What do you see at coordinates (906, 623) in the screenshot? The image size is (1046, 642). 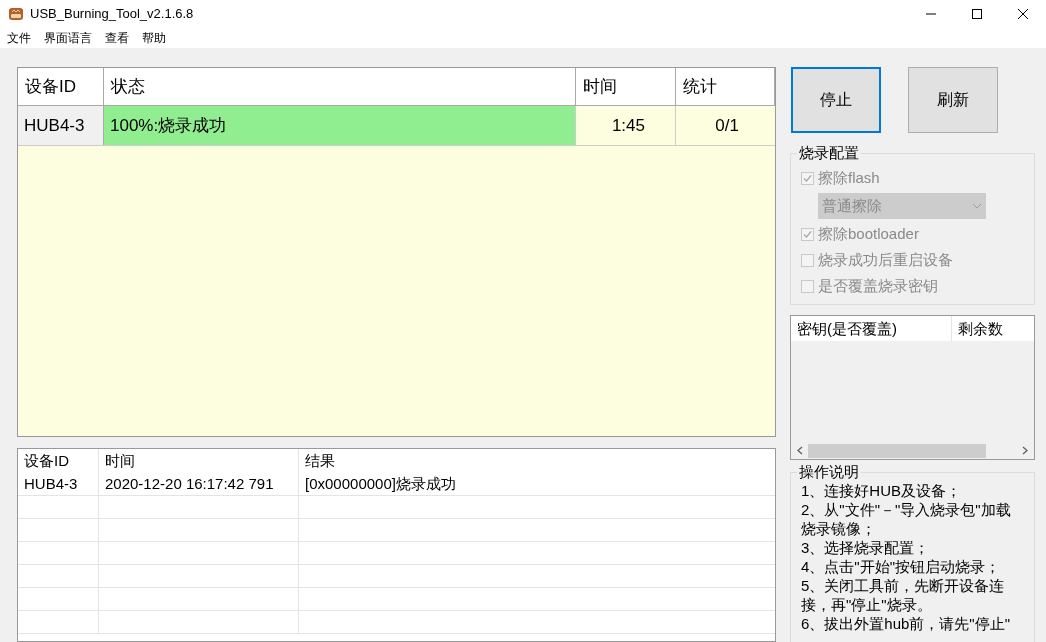 I see `instruction-text: 6、拔出外置hub前，请先"停止"` at bounding box center [906, 623].